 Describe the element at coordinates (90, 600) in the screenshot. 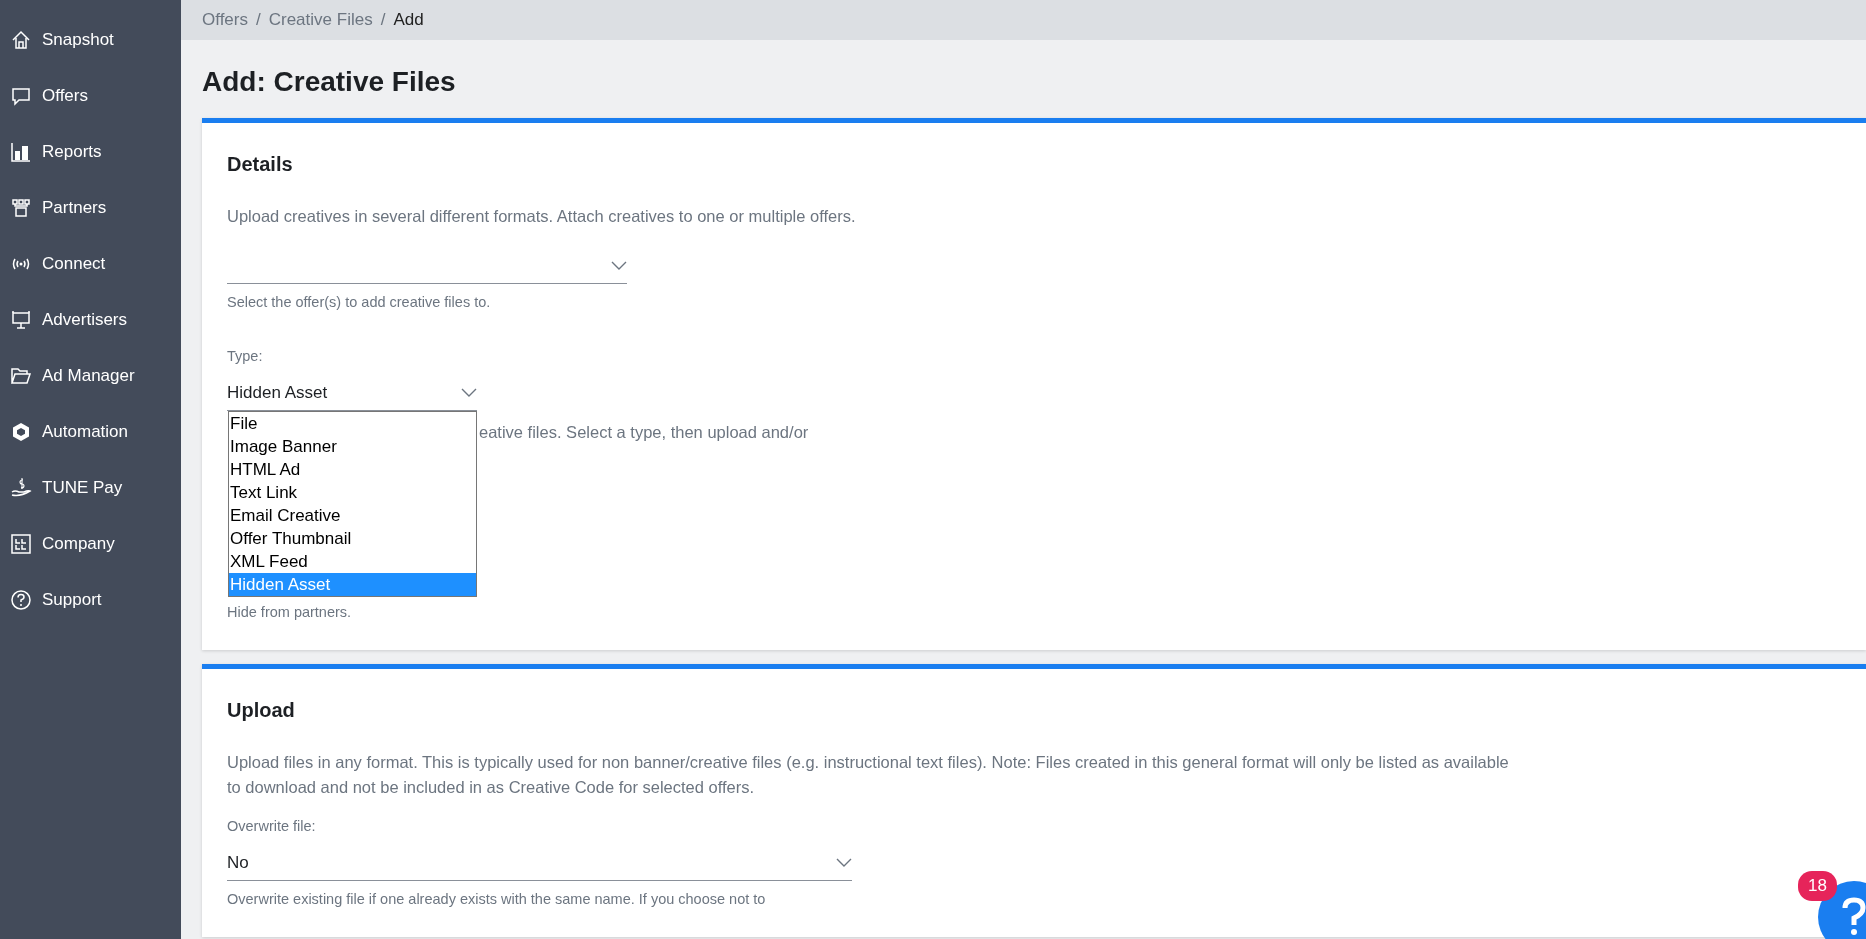

I see `sidebar-item: Support` at that location.